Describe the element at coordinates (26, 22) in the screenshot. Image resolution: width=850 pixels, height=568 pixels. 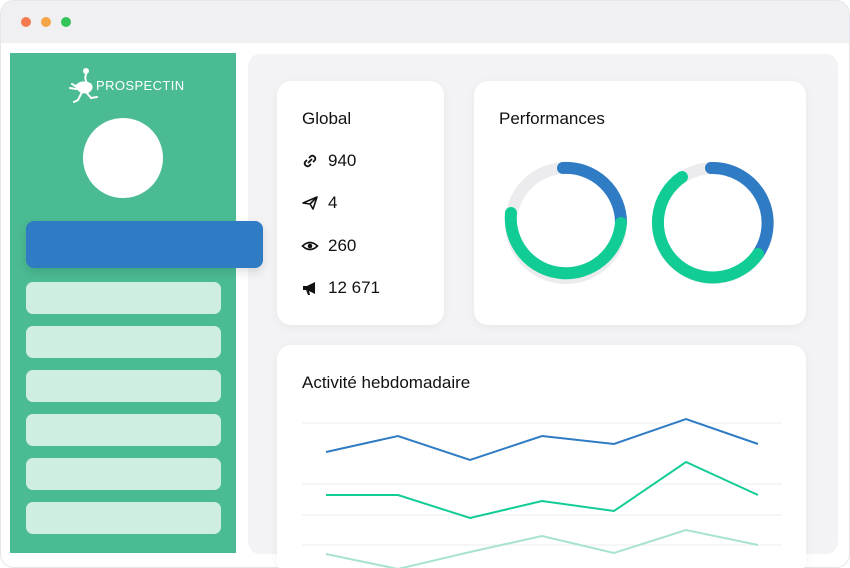
I see `close-window-button` at that location.